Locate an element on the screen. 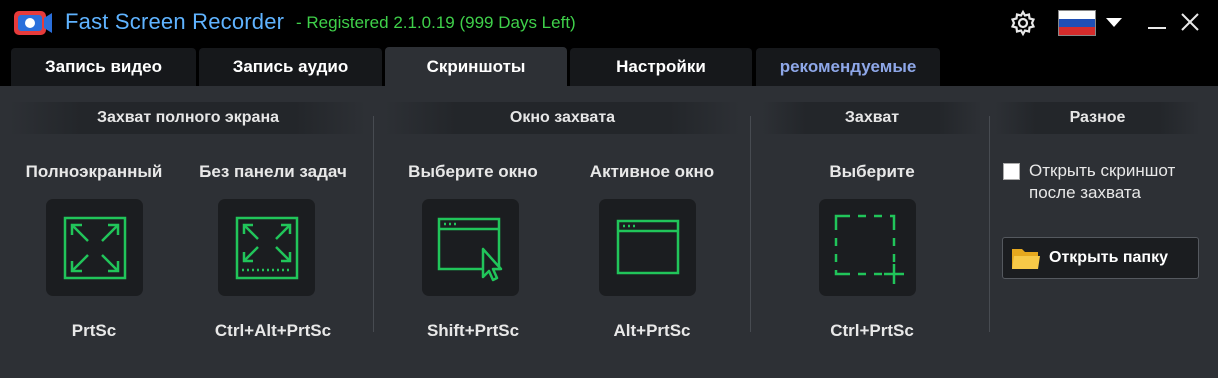  select-window-capture-button is located at coordinates (470, 247).